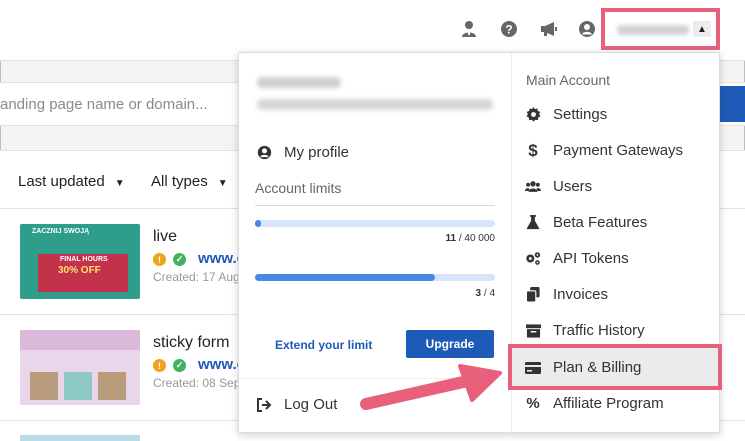 The height and width of the screenshot is (441, 745). Describe the element at coordinates (61, 181) in the screenshot. I see `sort-label: Last updated` at that location.